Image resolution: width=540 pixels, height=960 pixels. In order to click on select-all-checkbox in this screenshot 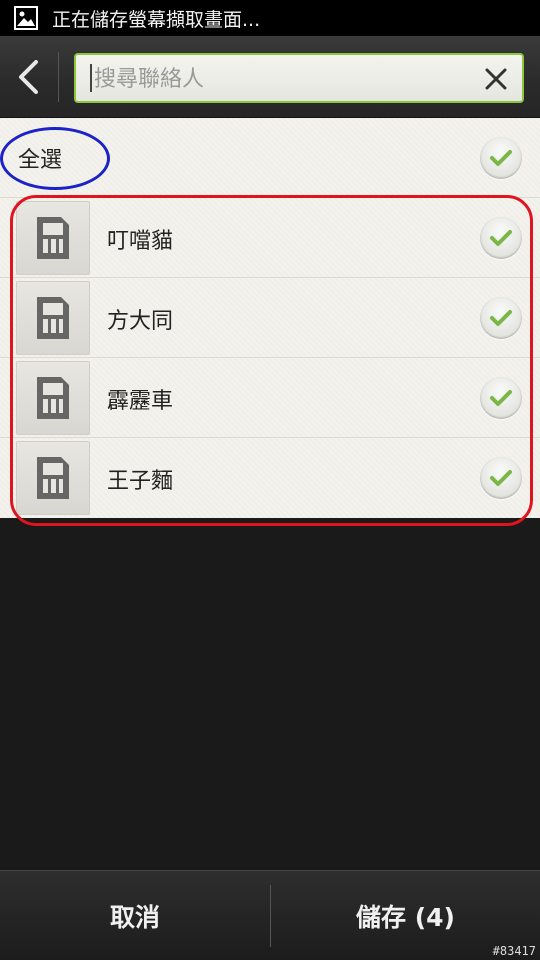, I will do `click(501, 158)`.